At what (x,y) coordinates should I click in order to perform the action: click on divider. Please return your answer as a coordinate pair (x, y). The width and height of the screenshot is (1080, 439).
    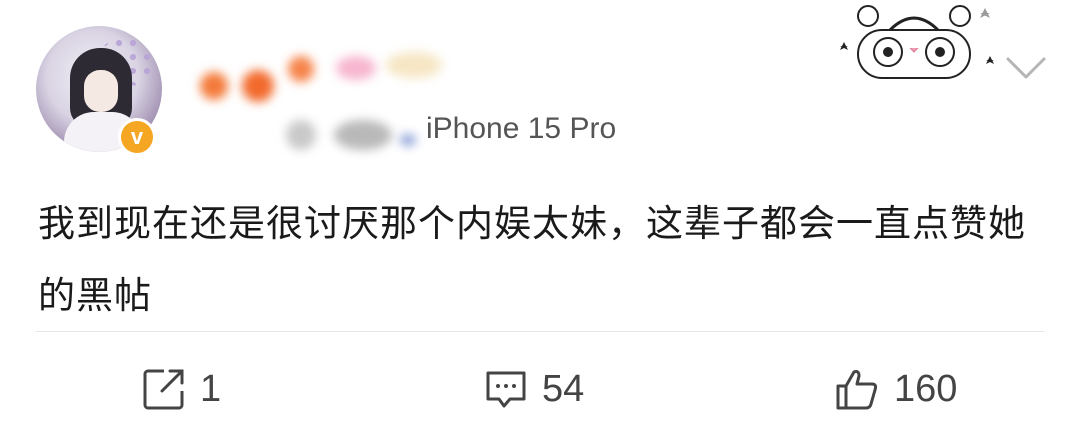
    Looking at the image, I should click on (540, 331).